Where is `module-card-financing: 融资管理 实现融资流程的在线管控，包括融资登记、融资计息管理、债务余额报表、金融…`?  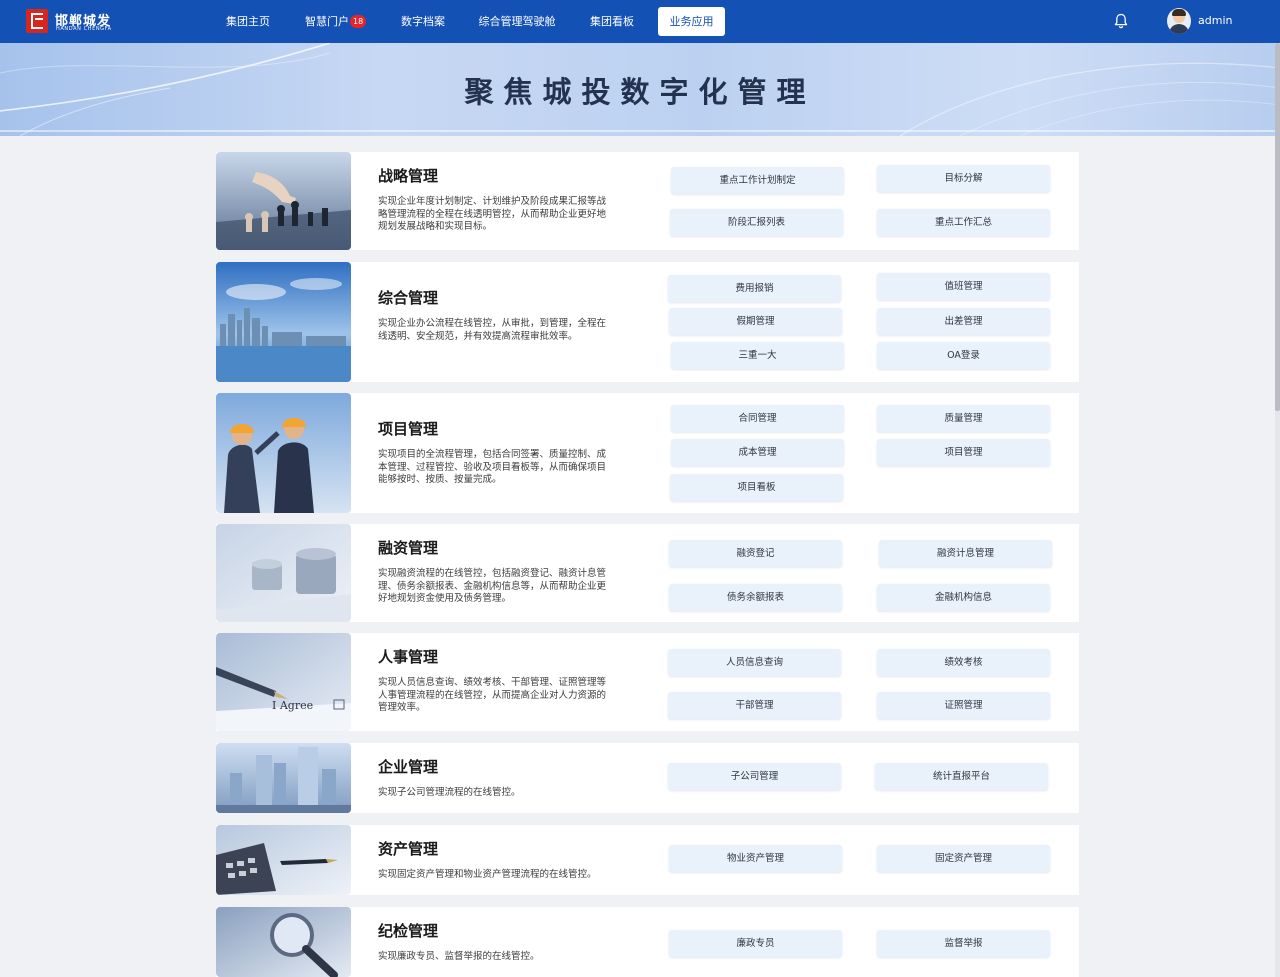
module-card-financing: 融资管理 实现融资流程的在线管控，包括融资登记、融资计息管理、债务余额报表、金融… is located at coordinates (647, 573).